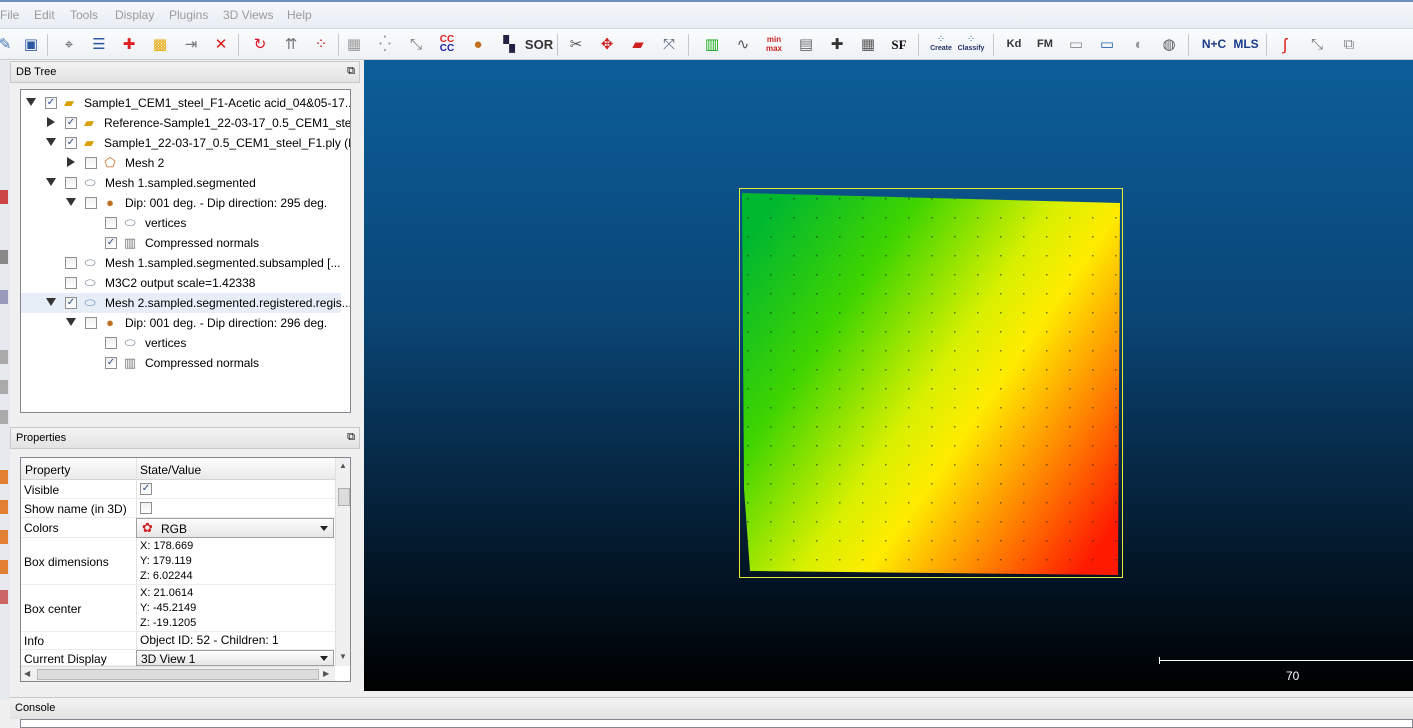 This screenshot has width=1413, height=728. I want to click on cut-plane-icon: ▰, so click(638, 44).